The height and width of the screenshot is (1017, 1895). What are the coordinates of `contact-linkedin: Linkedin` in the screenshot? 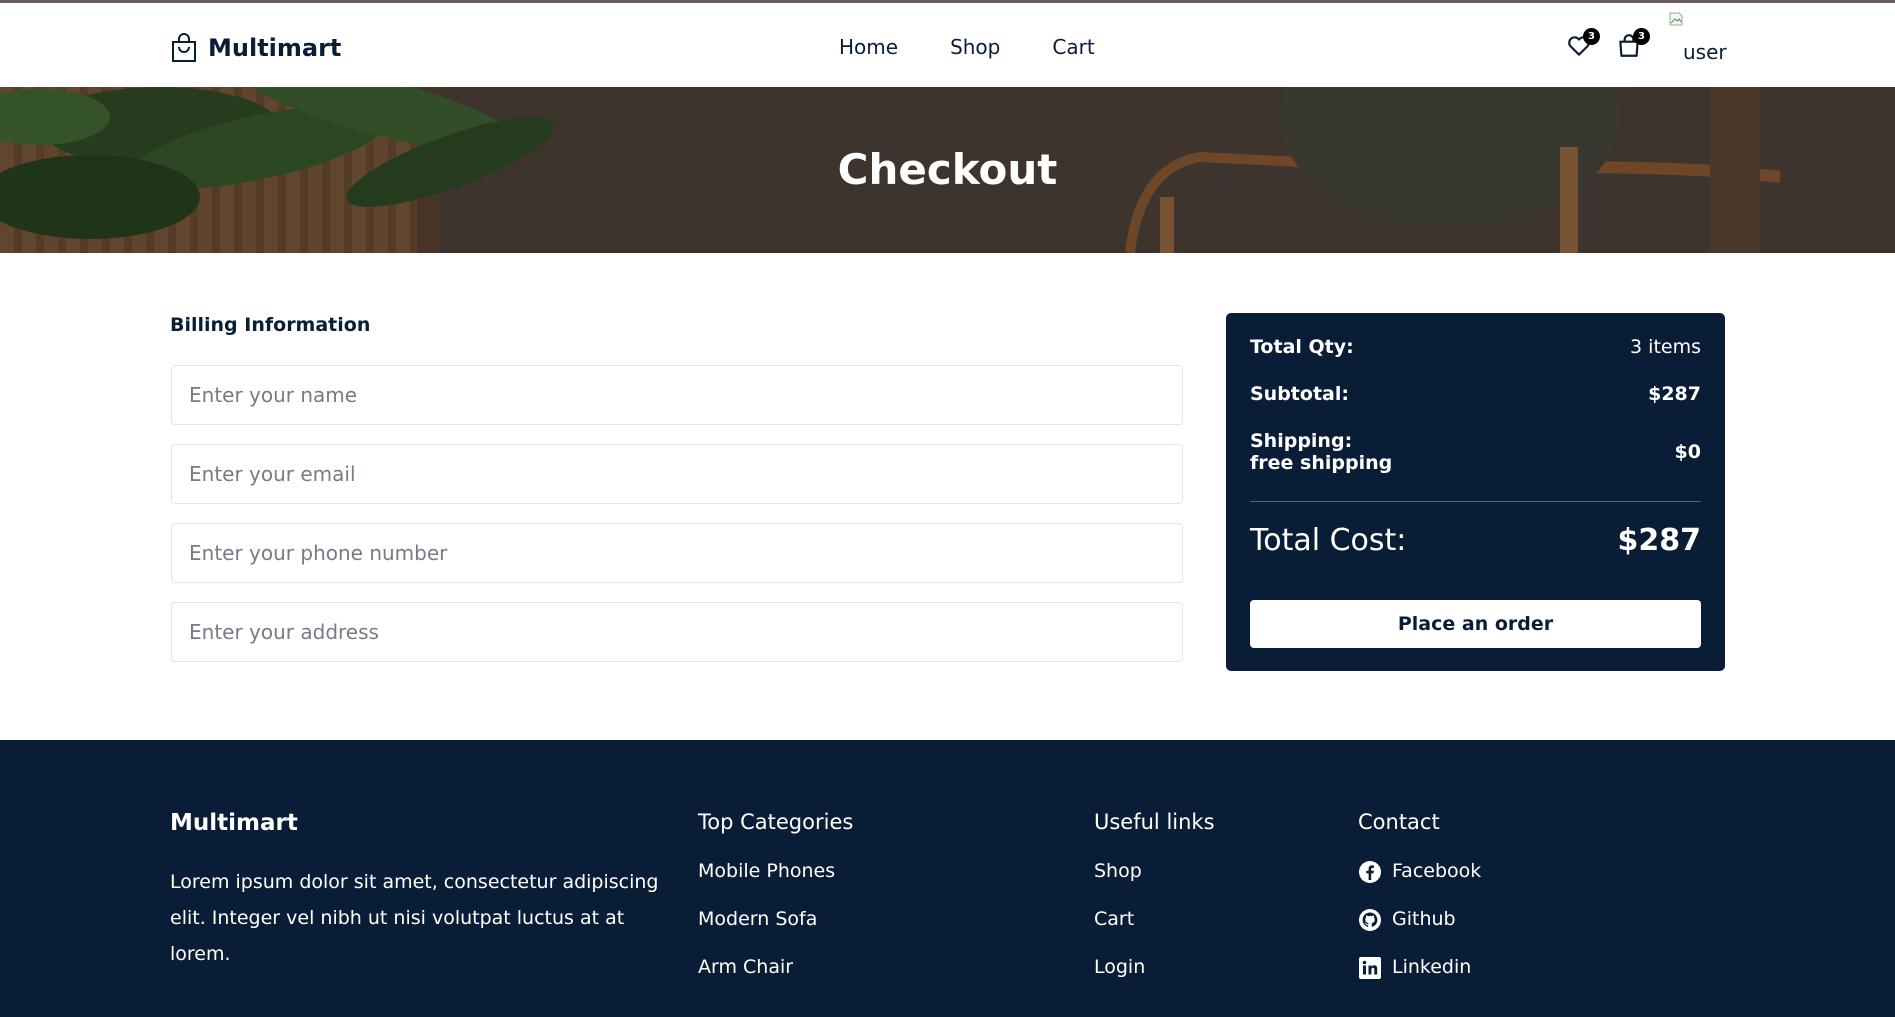 It's located at (1419, 980).